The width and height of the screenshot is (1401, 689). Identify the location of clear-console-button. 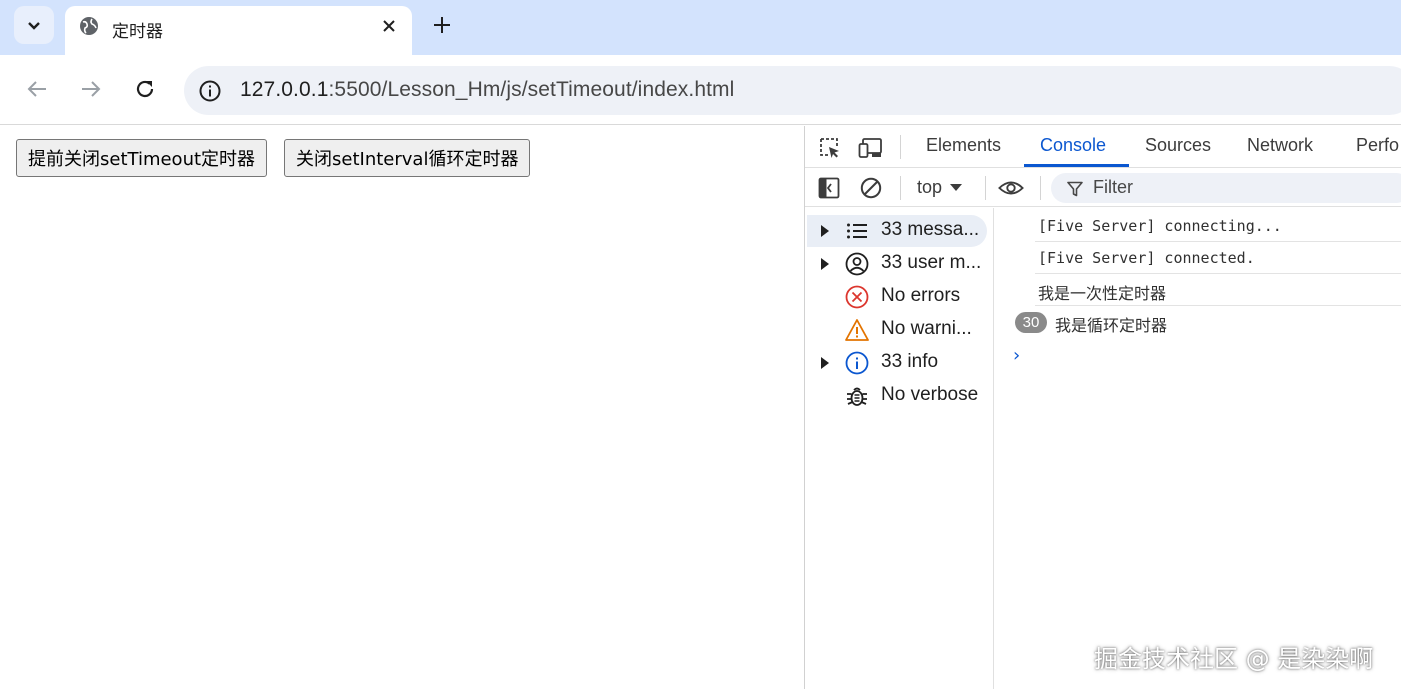
(871, 188).